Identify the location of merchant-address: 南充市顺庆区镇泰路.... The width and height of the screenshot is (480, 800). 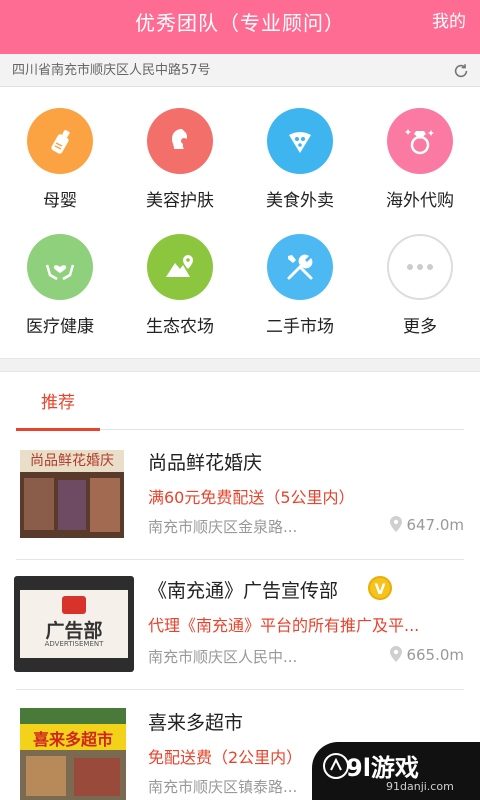
(223, 787).